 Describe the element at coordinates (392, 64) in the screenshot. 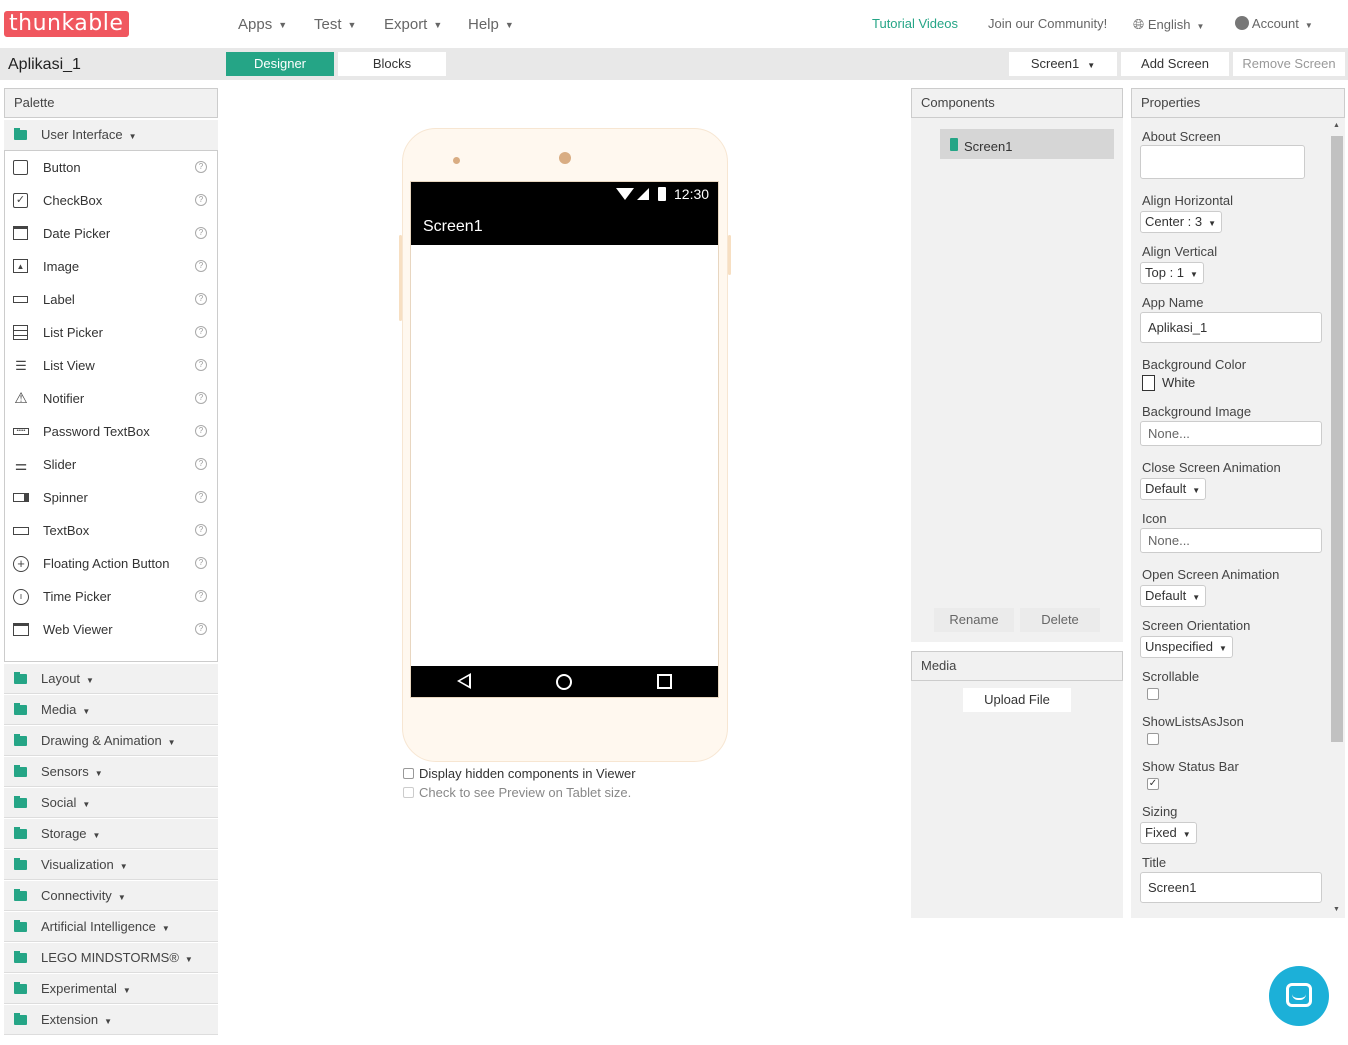

I see `blocks-button: Blocks` at that location.